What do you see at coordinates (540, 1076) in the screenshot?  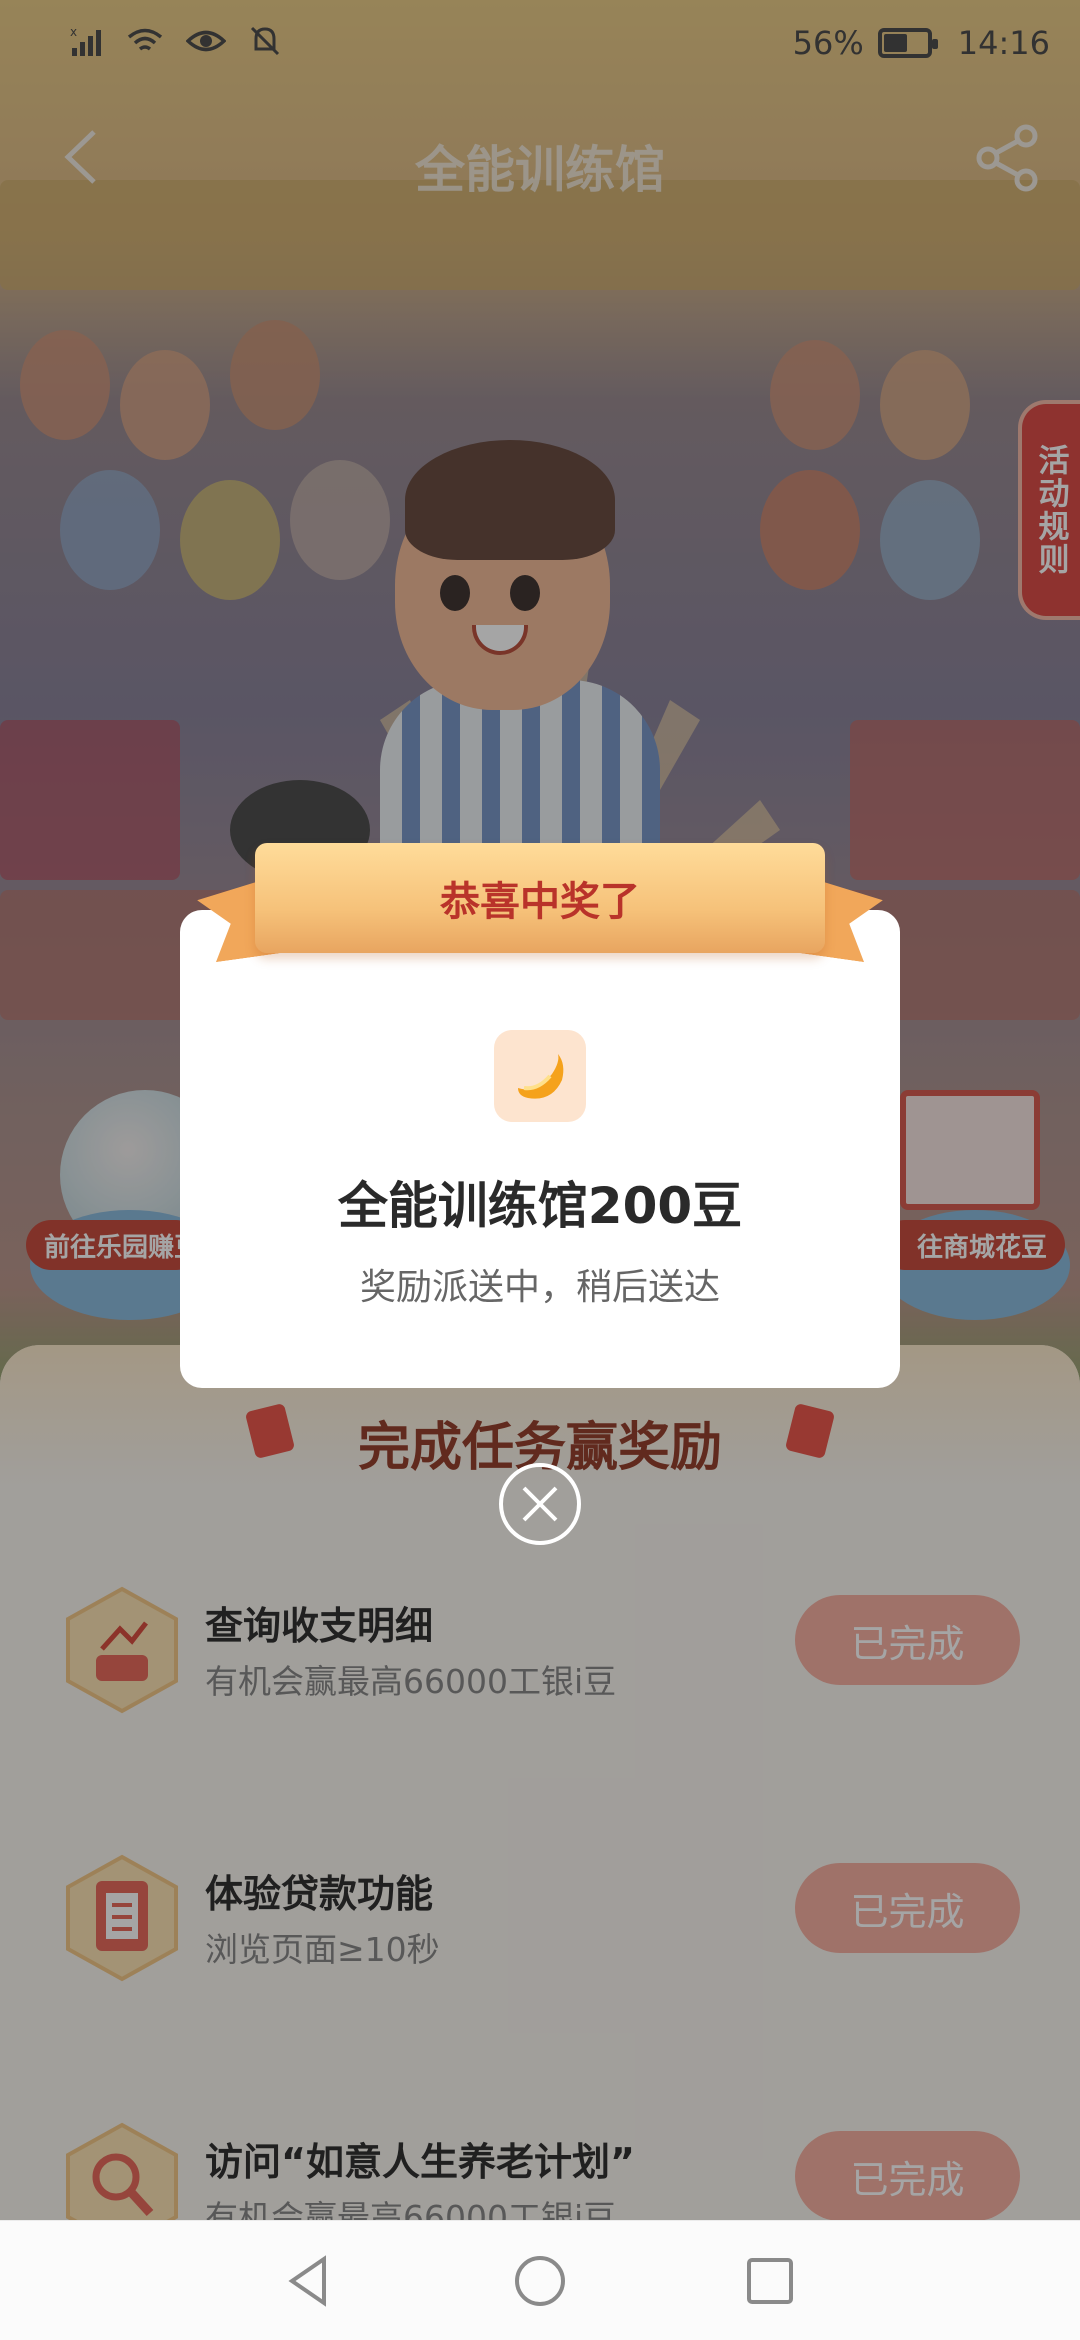 I see `bean-icon` at bounding box center [540, 1076].